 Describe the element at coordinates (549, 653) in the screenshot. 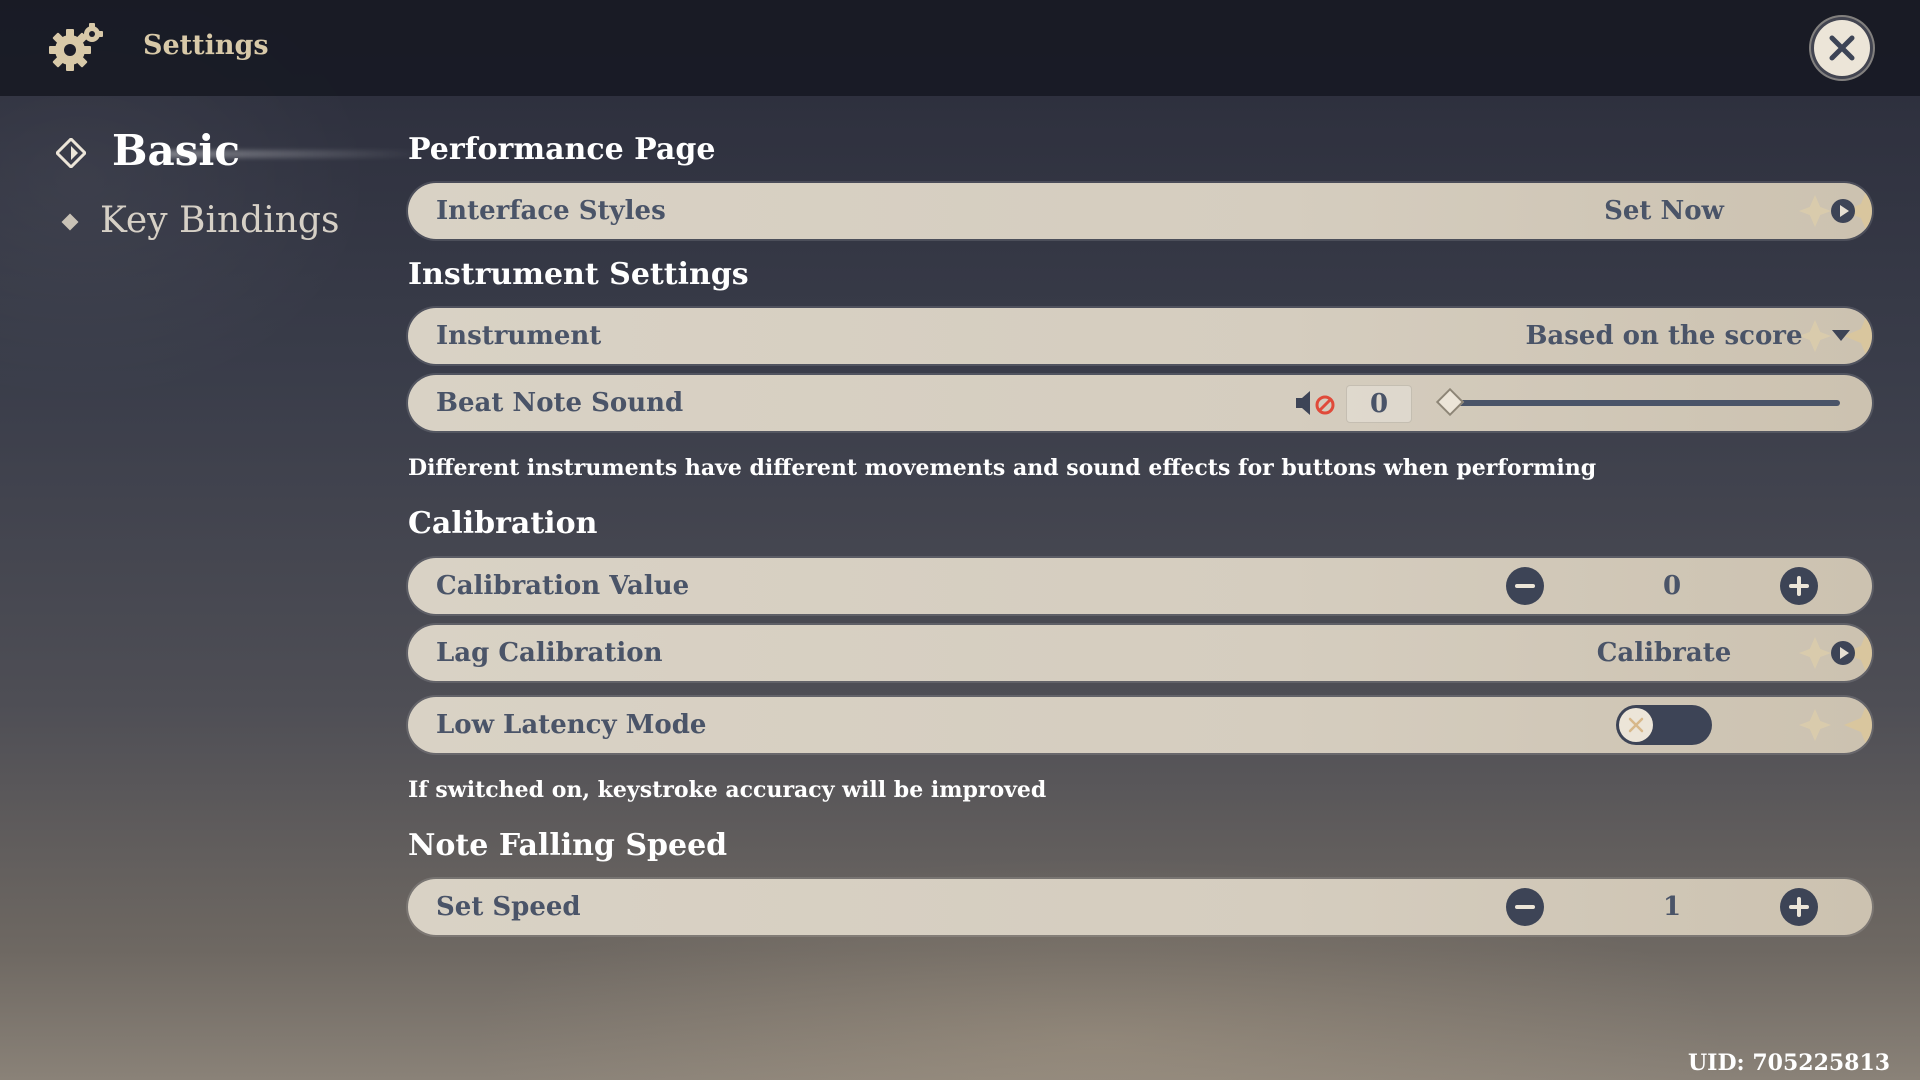

I see `lag-calibration-label: Lag Calibration` at that location.